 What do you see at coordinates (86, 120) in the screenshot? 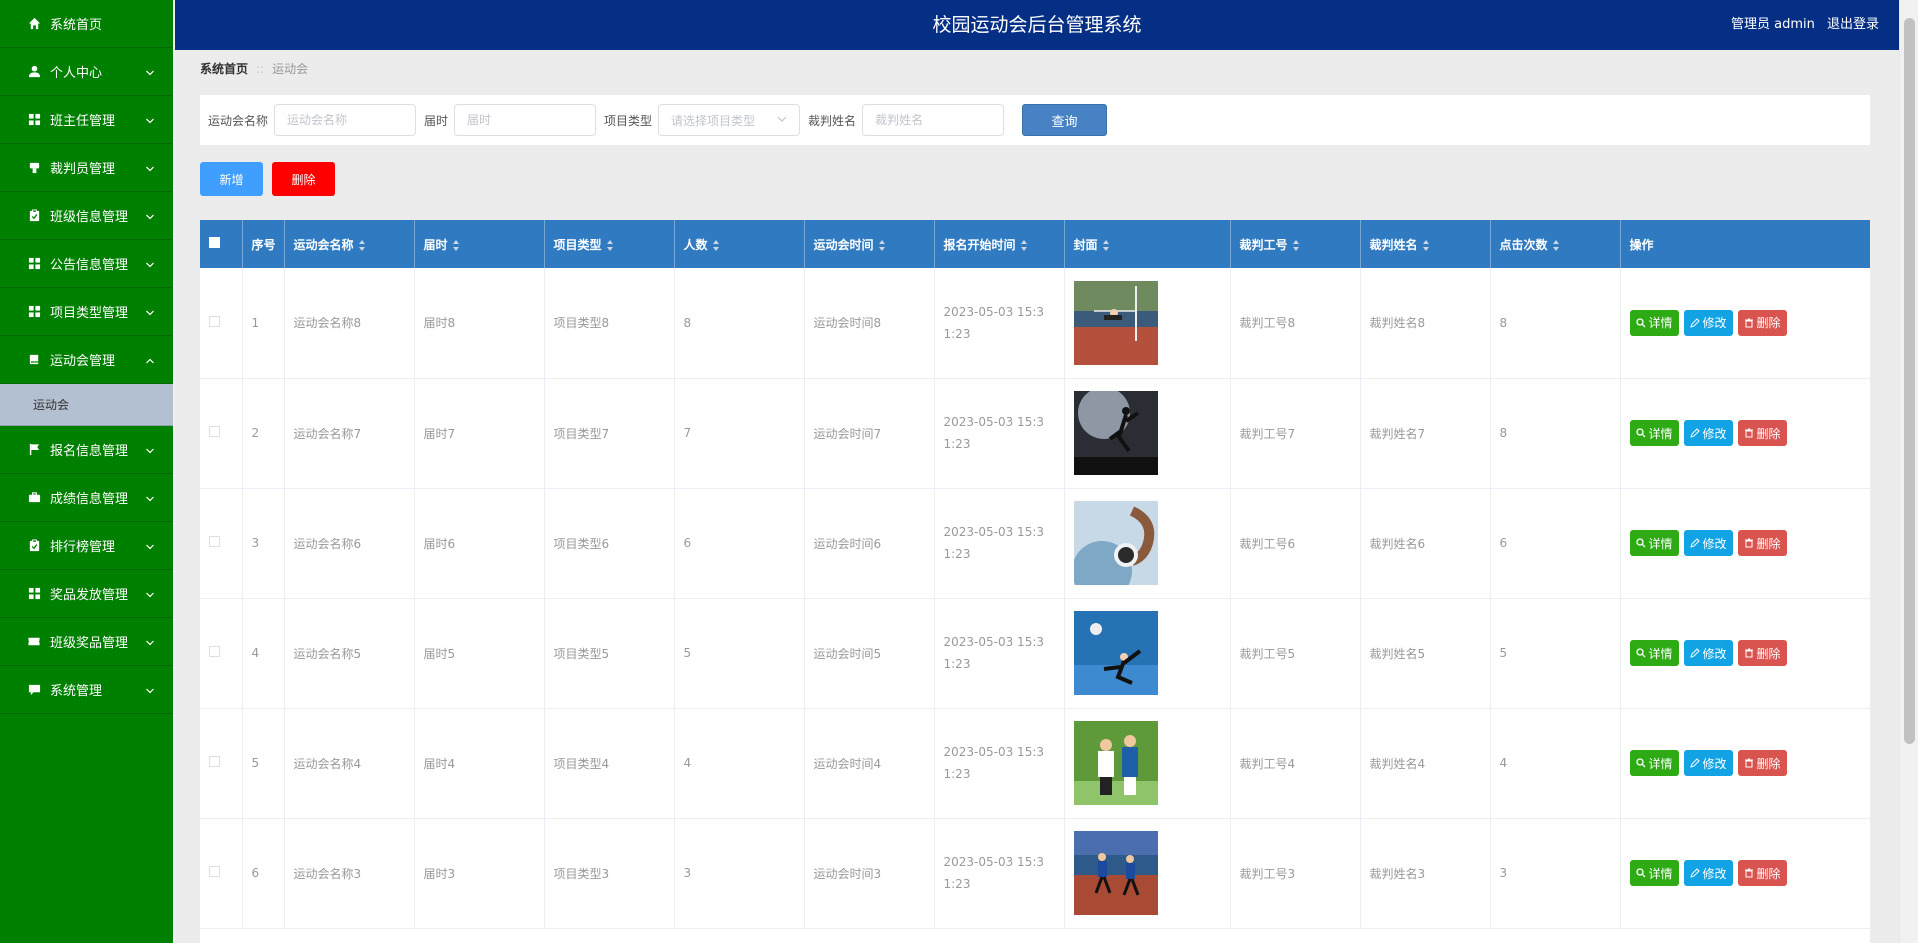
I see `sidebar-item-2: 班主任管理` at bounding box center [86, 120].